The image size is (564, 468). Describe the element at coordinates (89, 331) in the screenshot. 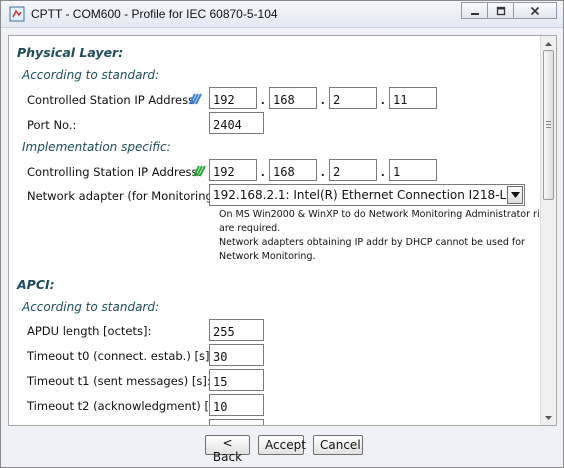

I see `apdu-length-label: APDU length [octets]:` at that location.